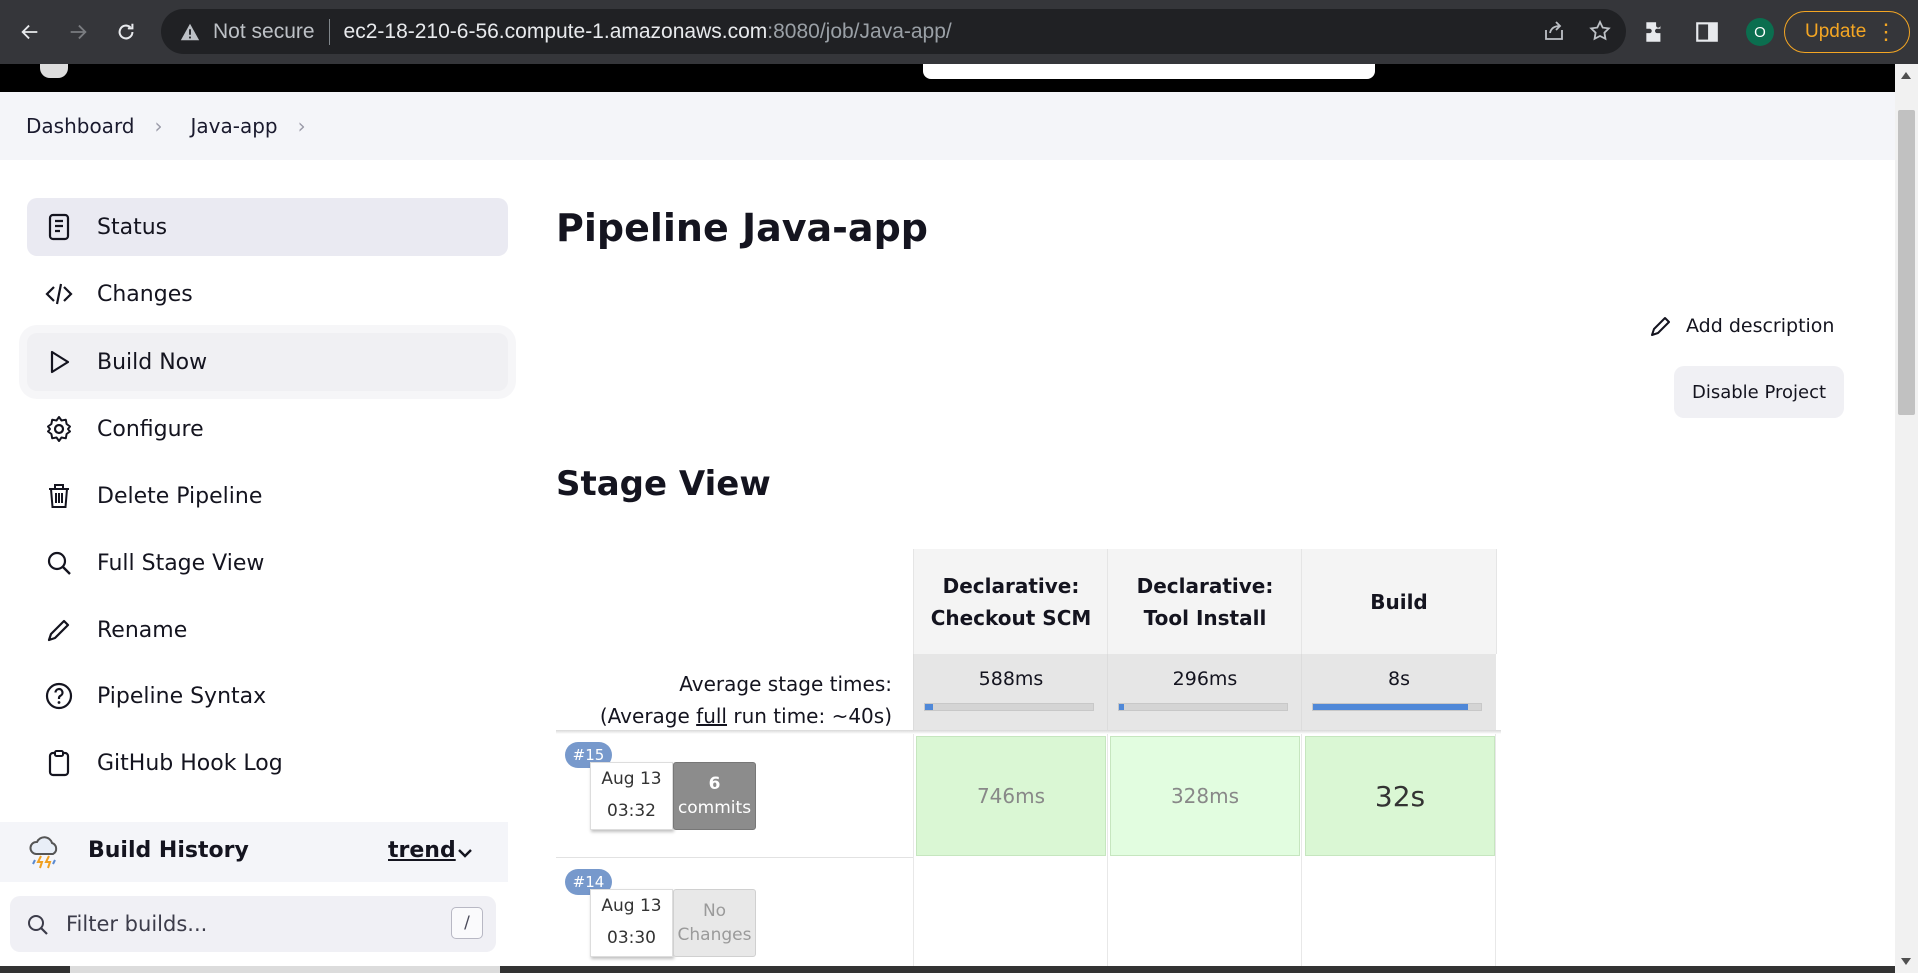 This screenshot has height=973, width=1918. I want to click on reload-icon, so click(126, 31).